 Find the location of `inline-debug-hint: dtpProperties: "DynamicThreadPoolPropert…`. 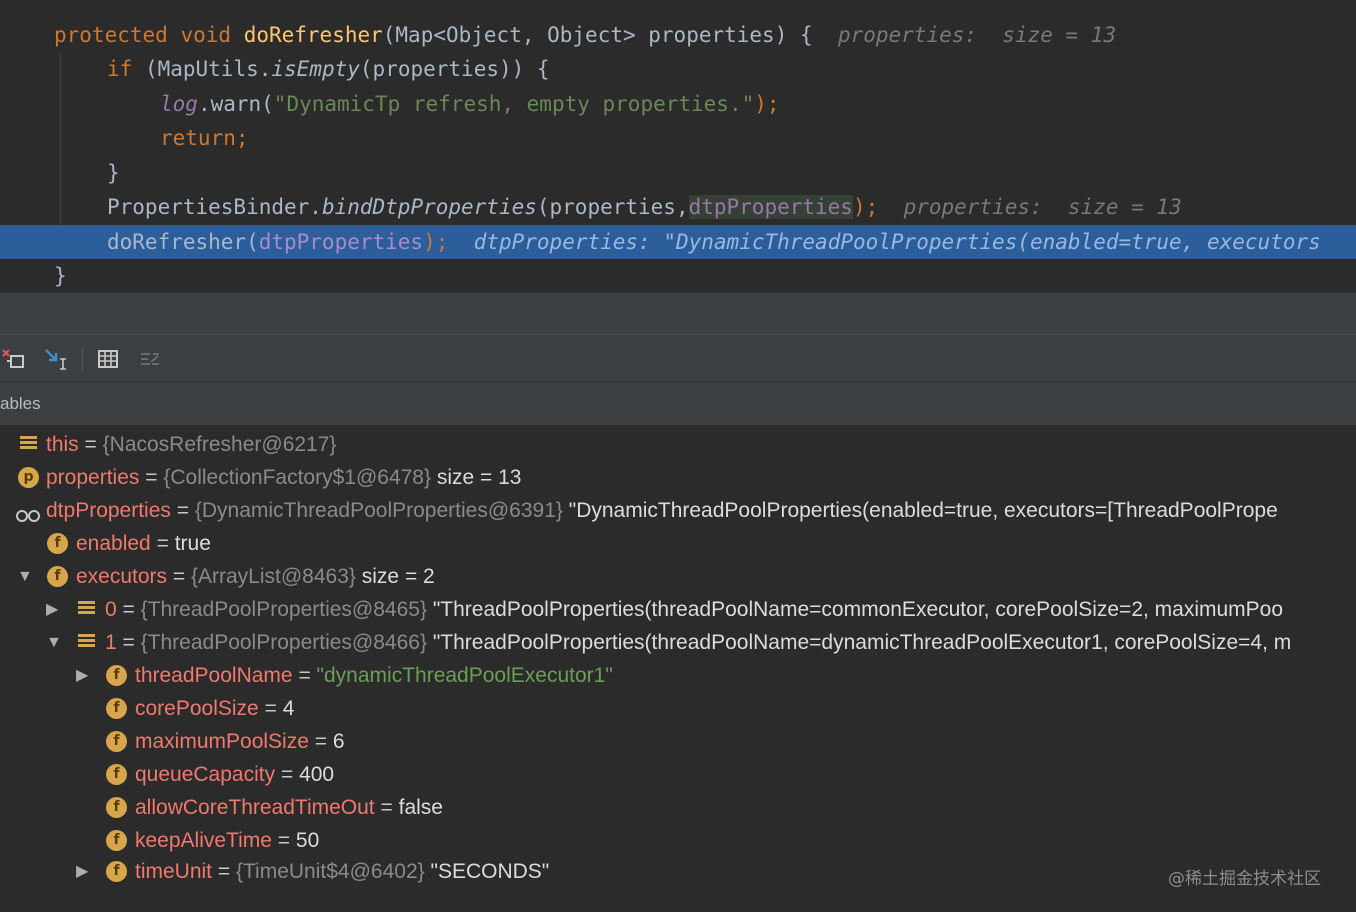

inline-debug-hint: dtpProperties: "DynamicThreadPoolPropert… is located at coordinates (897, 242).